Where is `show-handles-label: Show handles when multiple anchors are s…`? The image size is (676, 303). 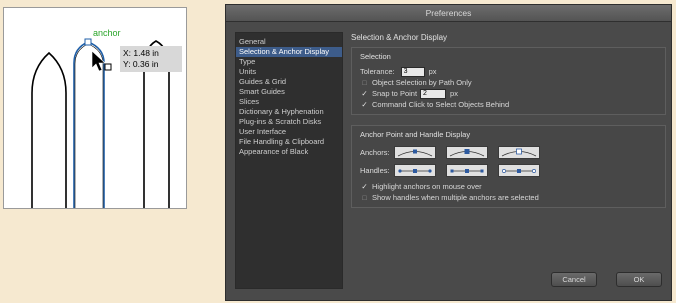
show-handles-label: Show handles when multiple anchors are s… is located at coordinates (455, 197).